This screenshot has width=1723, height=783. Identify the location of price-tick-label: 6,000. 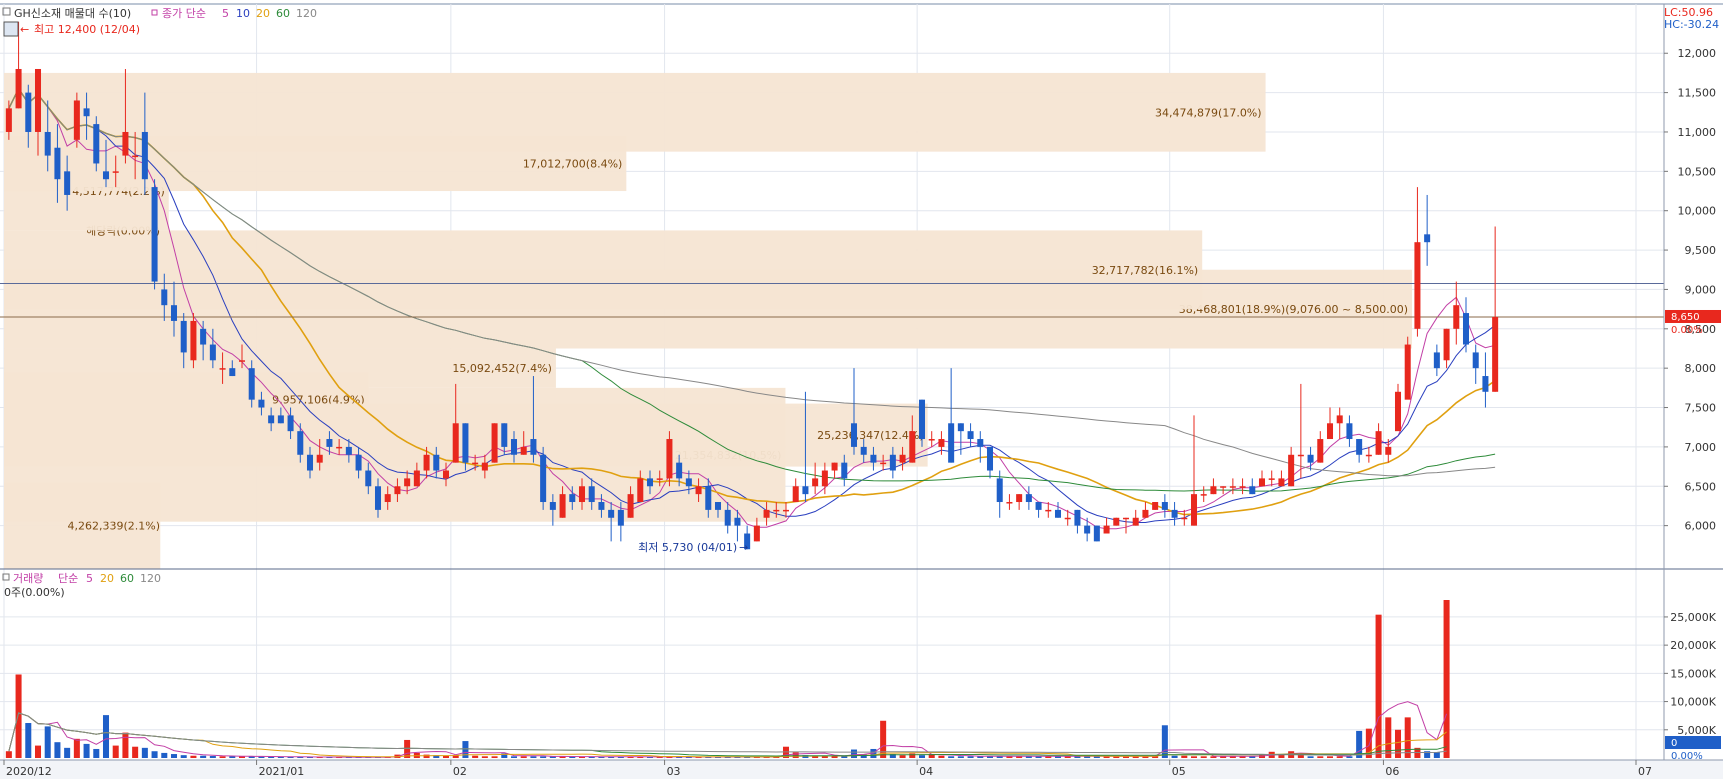
(1701, 526).